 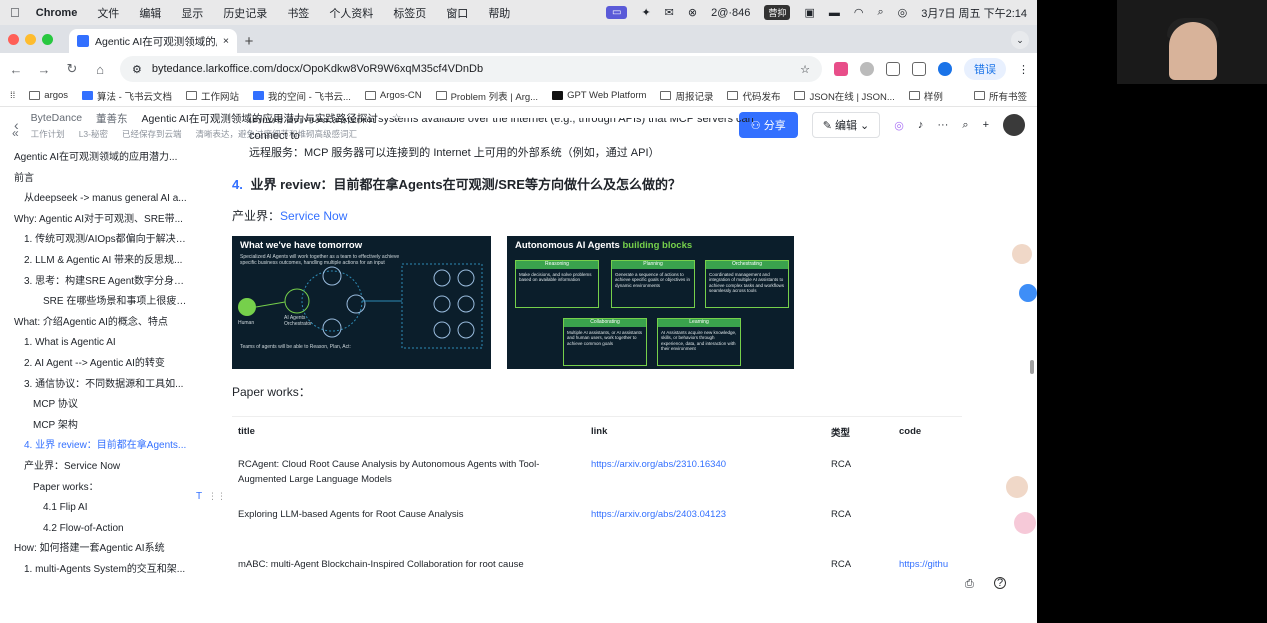 I want to click on zoom-window-button, so click(x=47, y=39).